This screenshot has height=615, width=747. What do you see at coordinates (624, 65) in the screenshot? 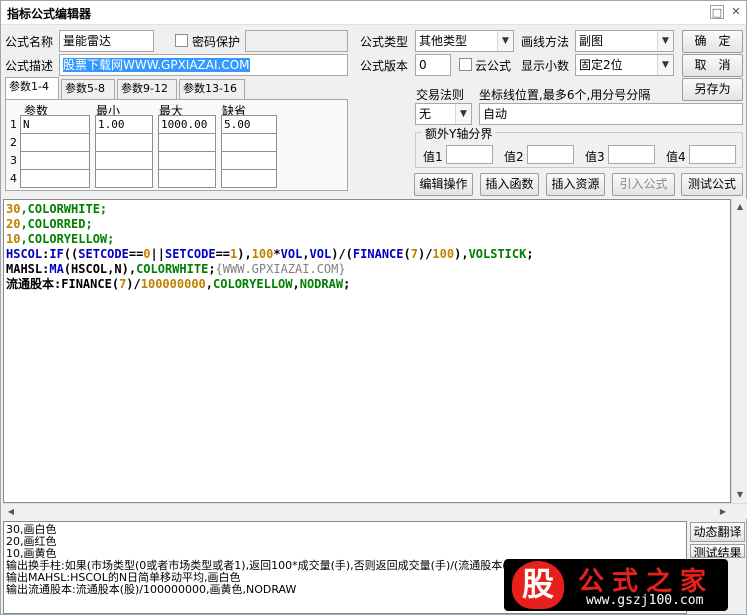
I see `decimal-select: 固定2位 ▼` at bounding box center [624, 65].